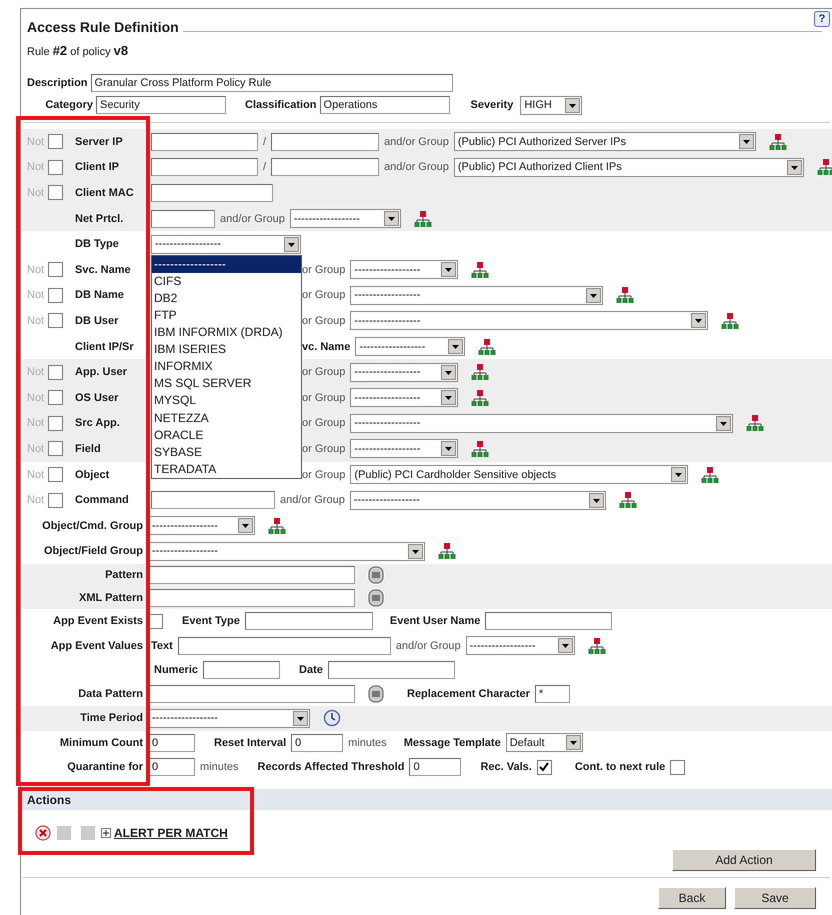 This screenshot has height=915, width=832. I want to click on severity-dropdown: HIGH, so click(551, 105).